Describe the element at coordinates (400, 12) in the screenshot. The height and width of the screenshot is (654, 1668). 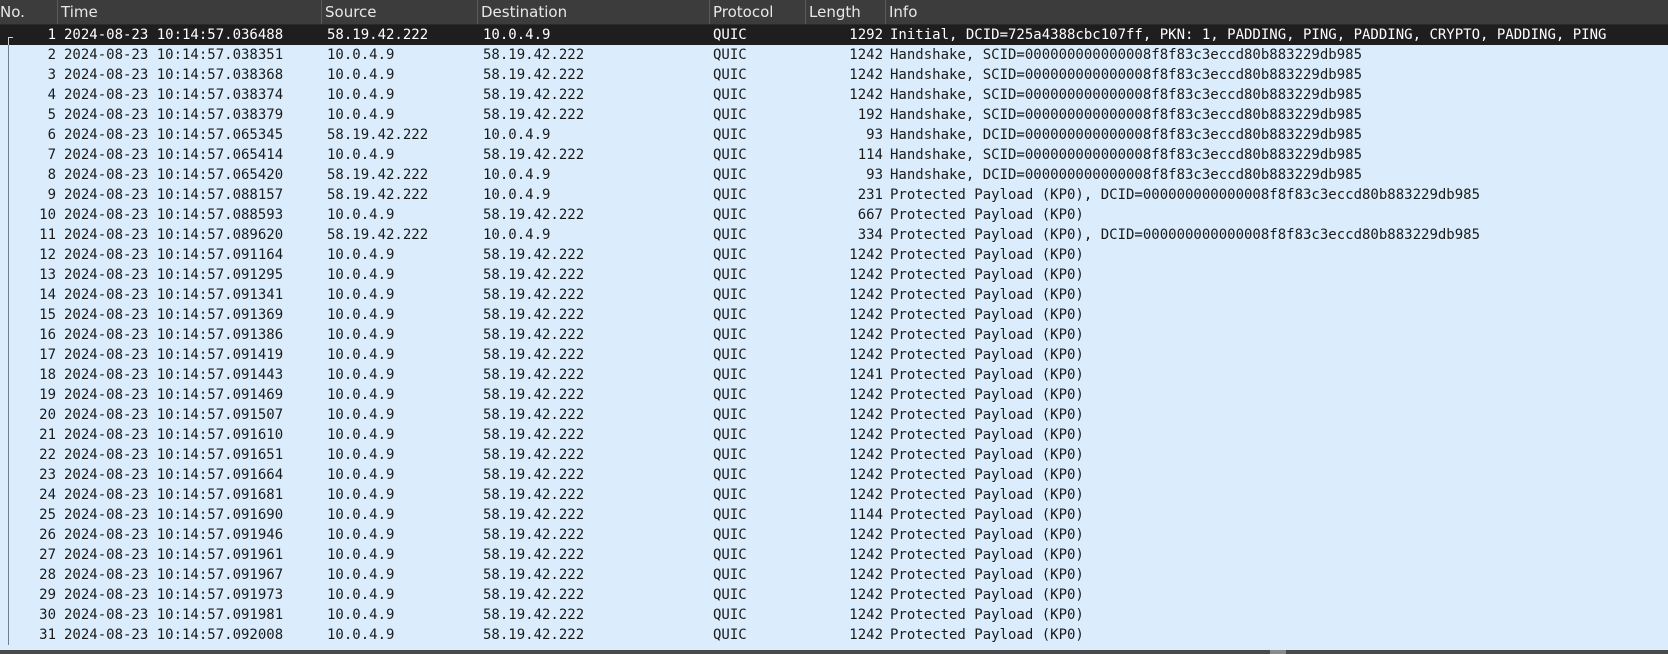
I see `column-header-source: Source` at that location.